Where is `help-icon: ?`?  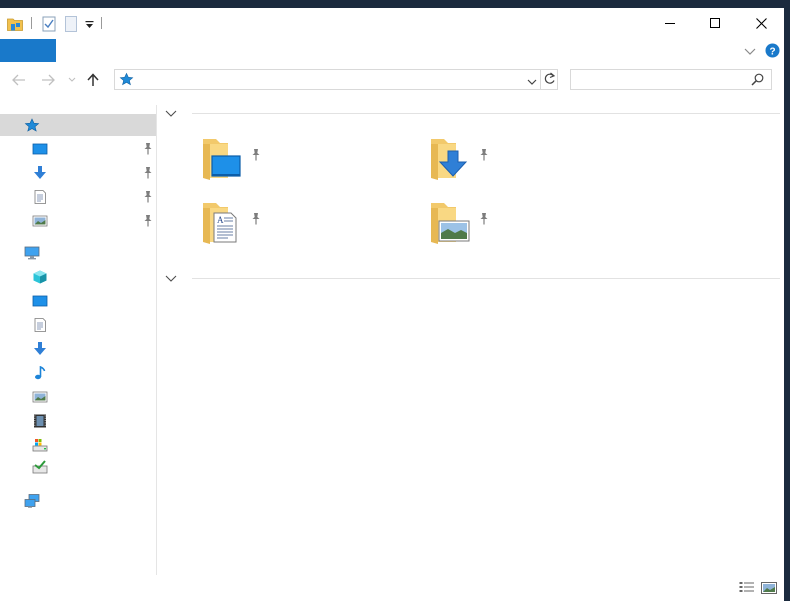
help-icon: ? is located at coordinates (772, 50).